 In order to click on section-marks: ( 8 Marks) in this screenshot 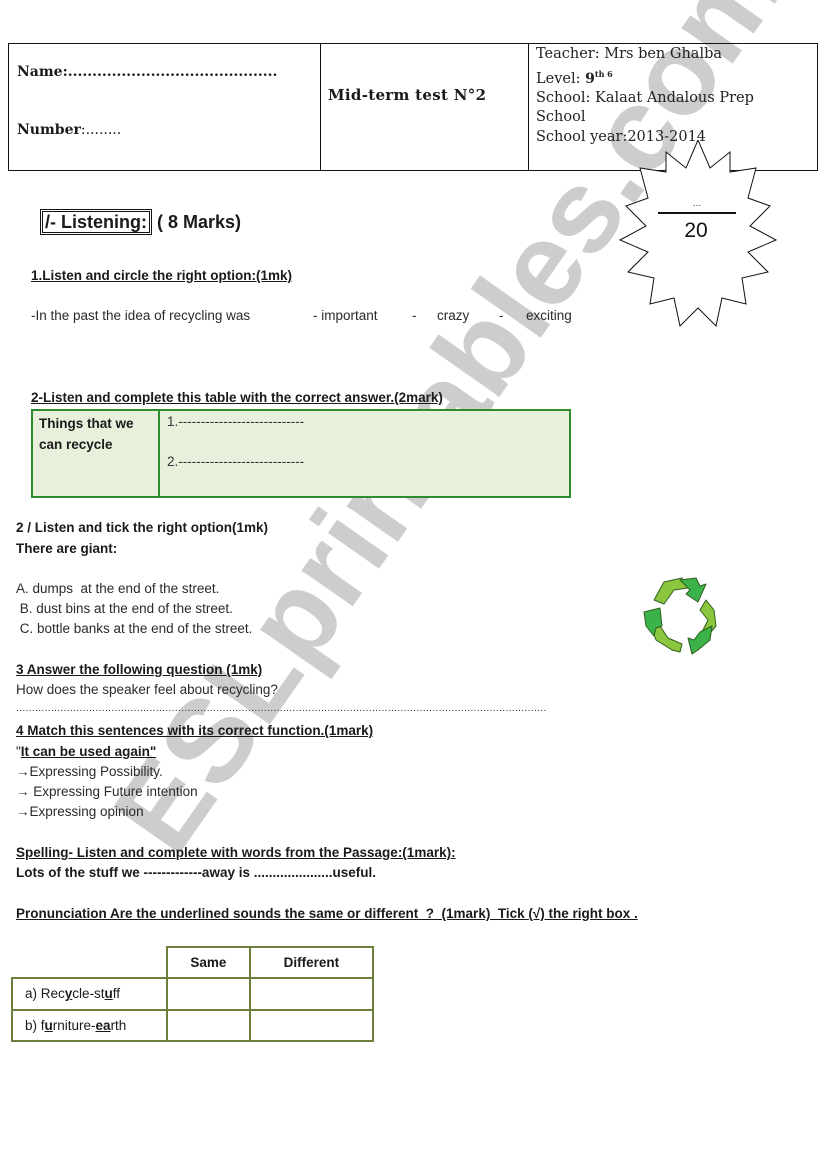, I will do `click(197, 222)`.